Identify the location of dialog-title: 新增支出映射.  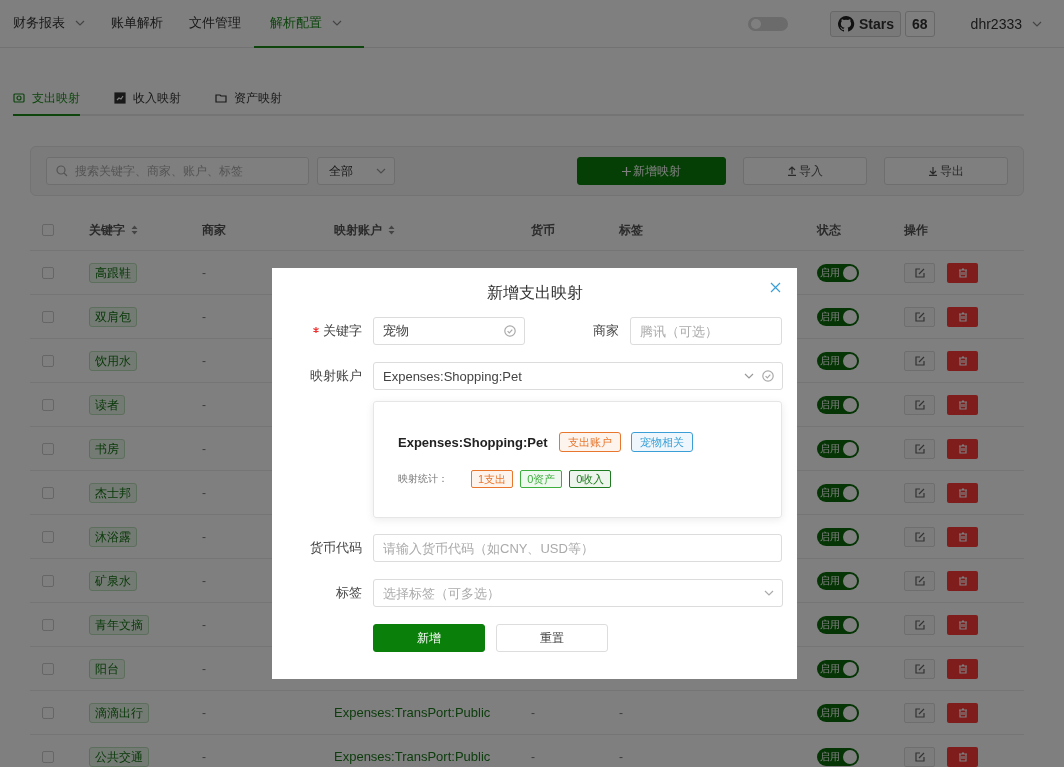
(534, 293).